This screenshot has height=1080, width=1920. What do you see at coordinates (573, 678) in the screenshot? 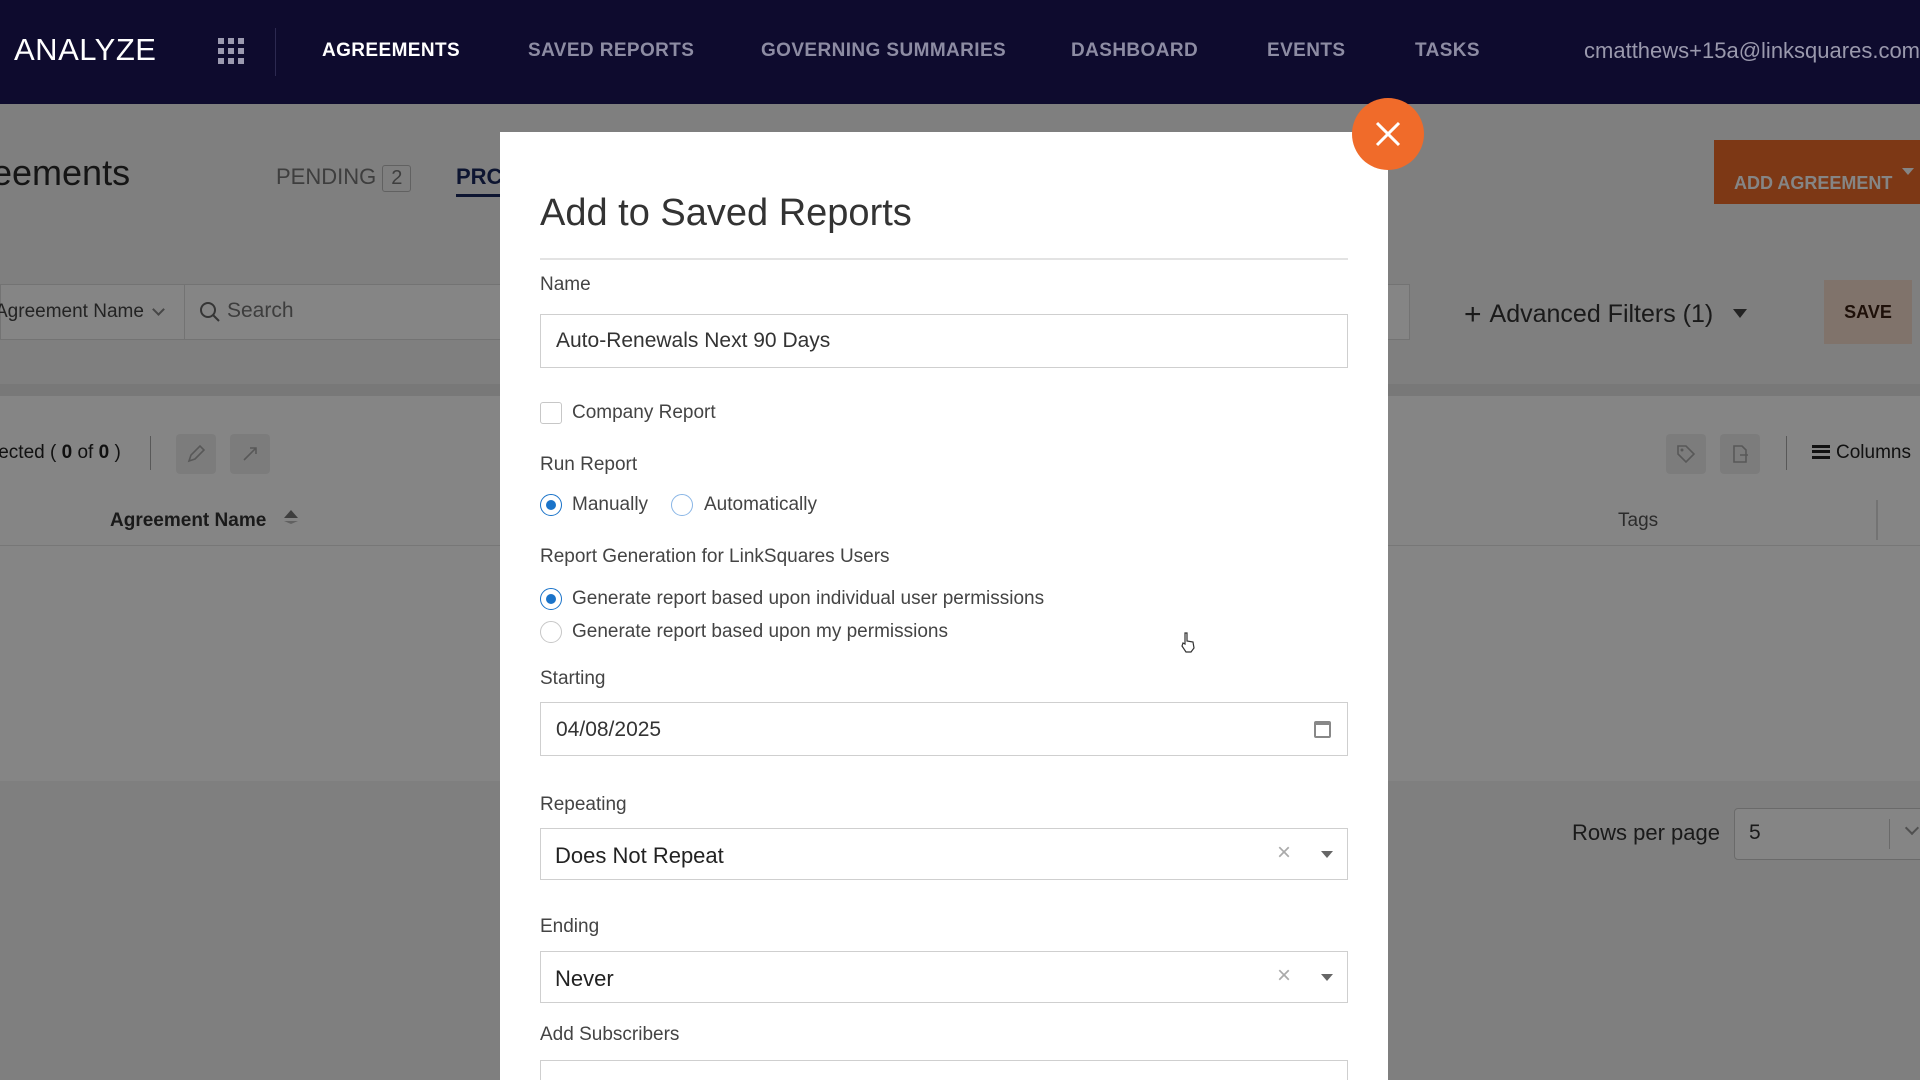
I see `starting-label: Starting` at bounding box center [573, 678].